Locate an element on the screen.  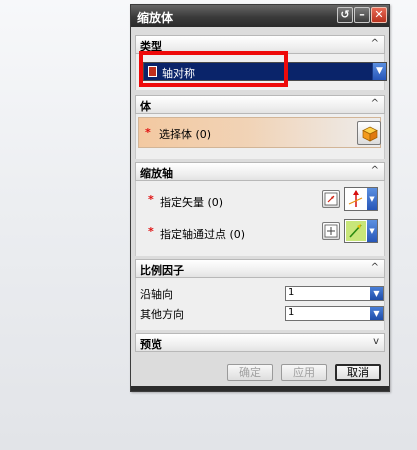
section-header-type: 类型 ^ is located at coordinates (260, 44).